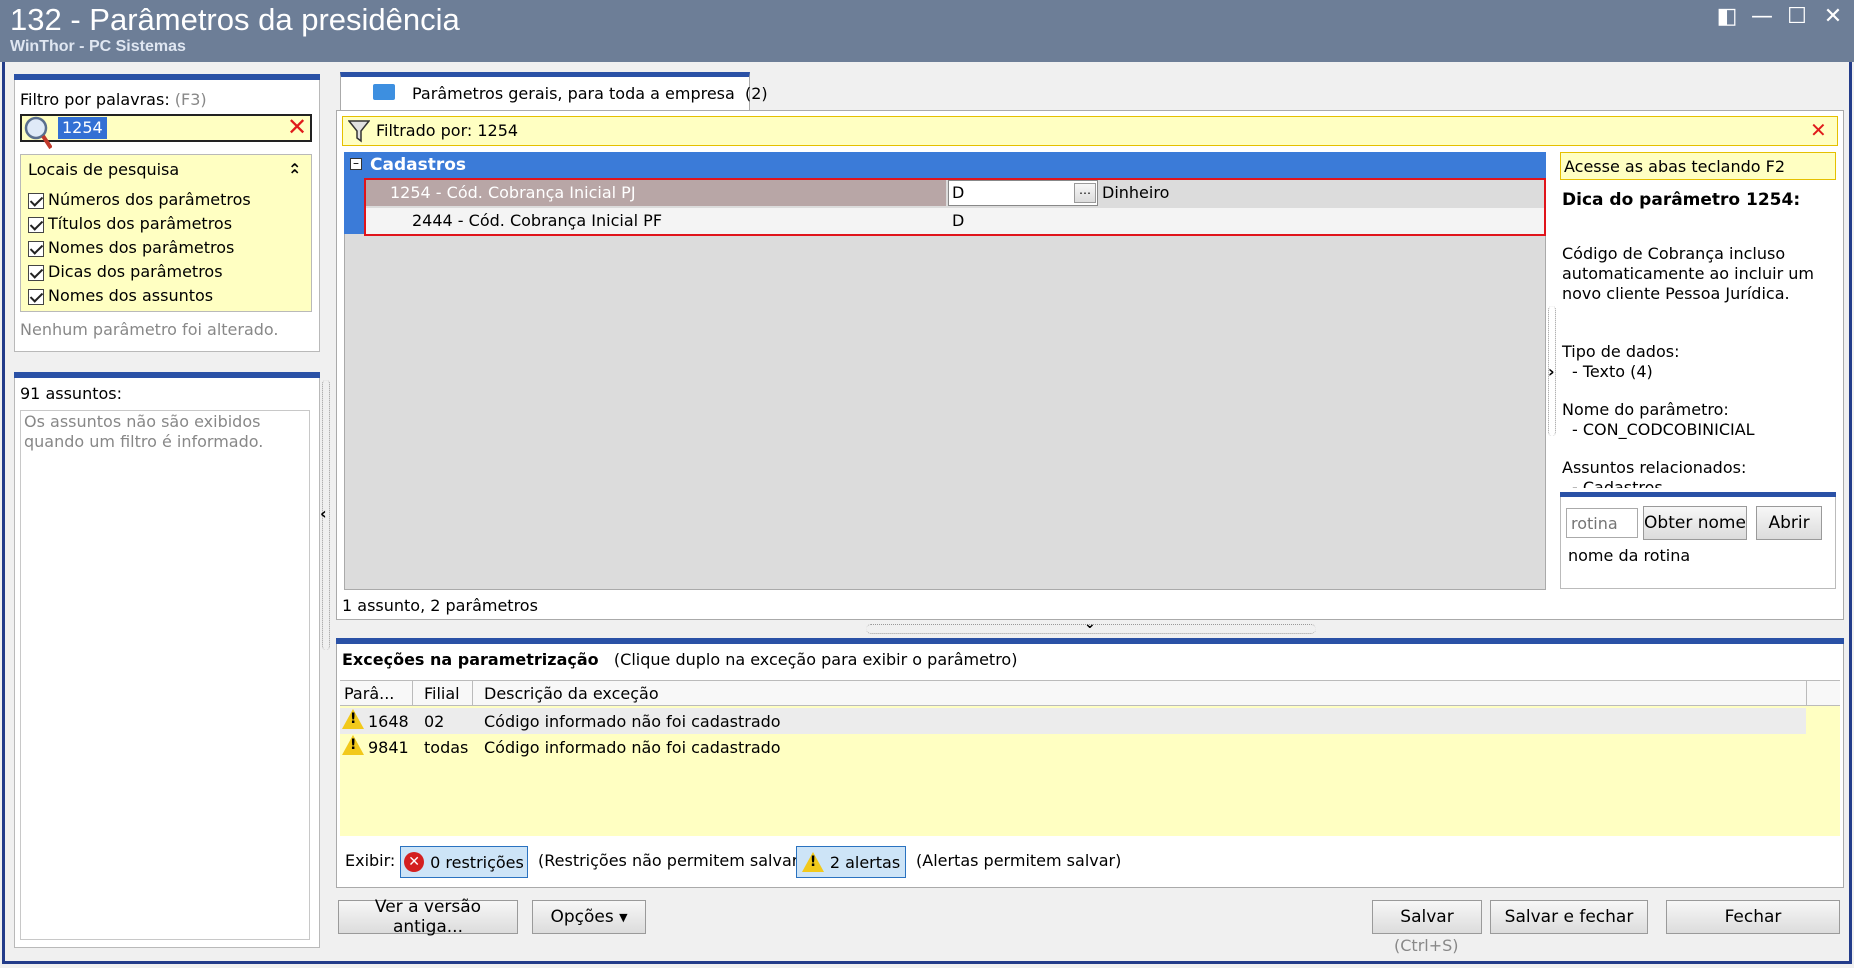 The image size is (1854, 968). What do you see at coordinates (447, 130) in the screenshot?
I see `filtered-text: Filtrado por: 1254` at bounding box center [447, 130].